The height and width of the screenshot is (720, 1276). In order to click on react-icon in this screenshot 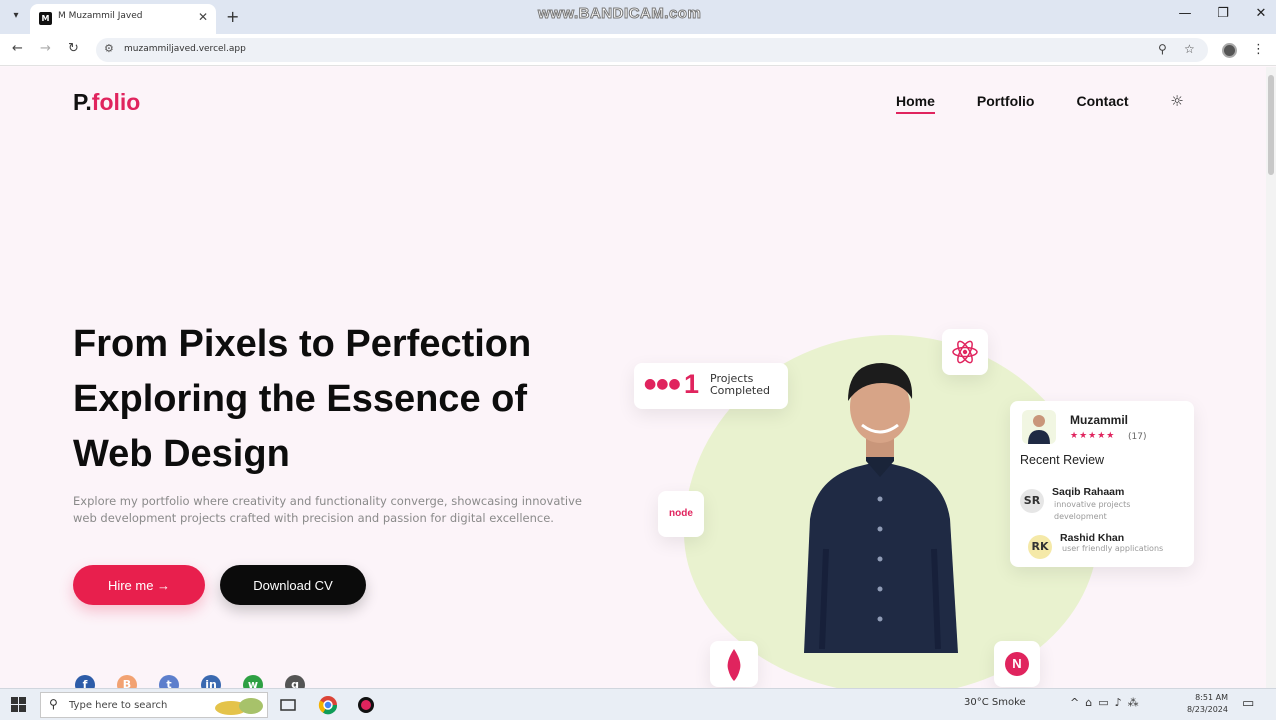, I will do `click(965, 352)`.